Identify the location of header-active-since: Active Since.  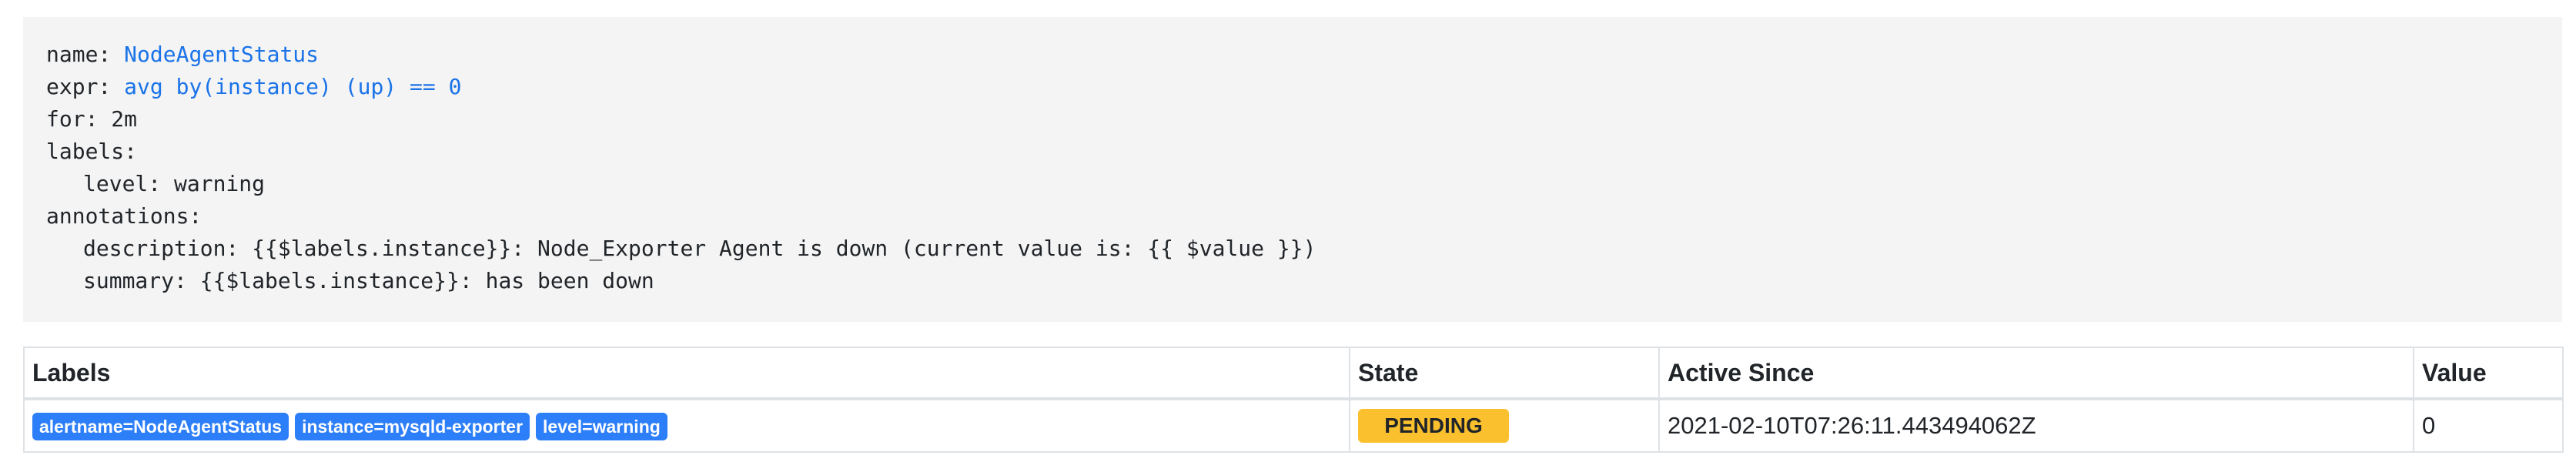
(2036, 373).